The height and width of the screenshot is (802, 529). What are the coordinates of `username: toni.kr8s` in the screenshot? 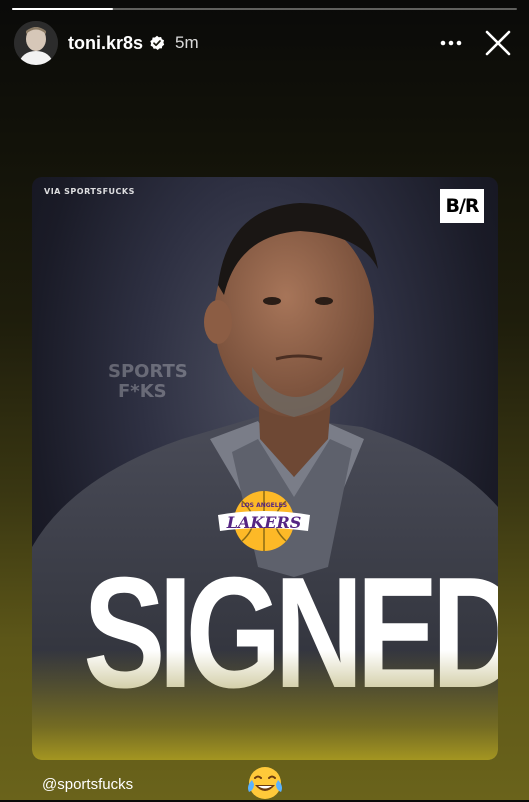 It's located at (105, 43).